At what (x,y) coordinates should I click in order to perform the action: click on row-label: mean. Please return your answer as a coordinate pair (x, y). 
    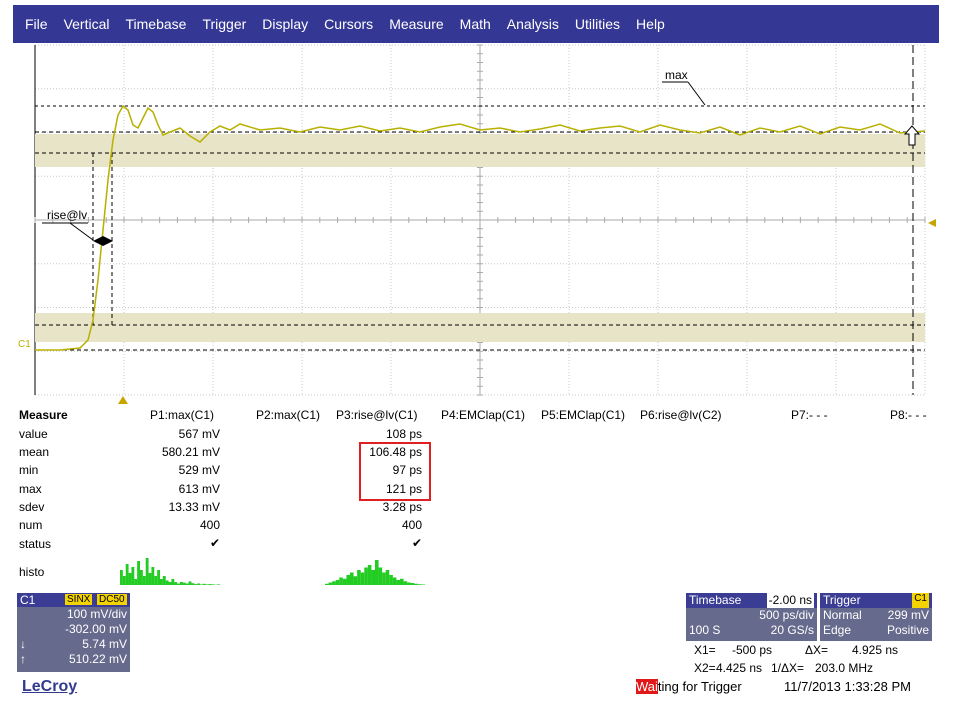
    Looking at the image, I should click on (34, 452).